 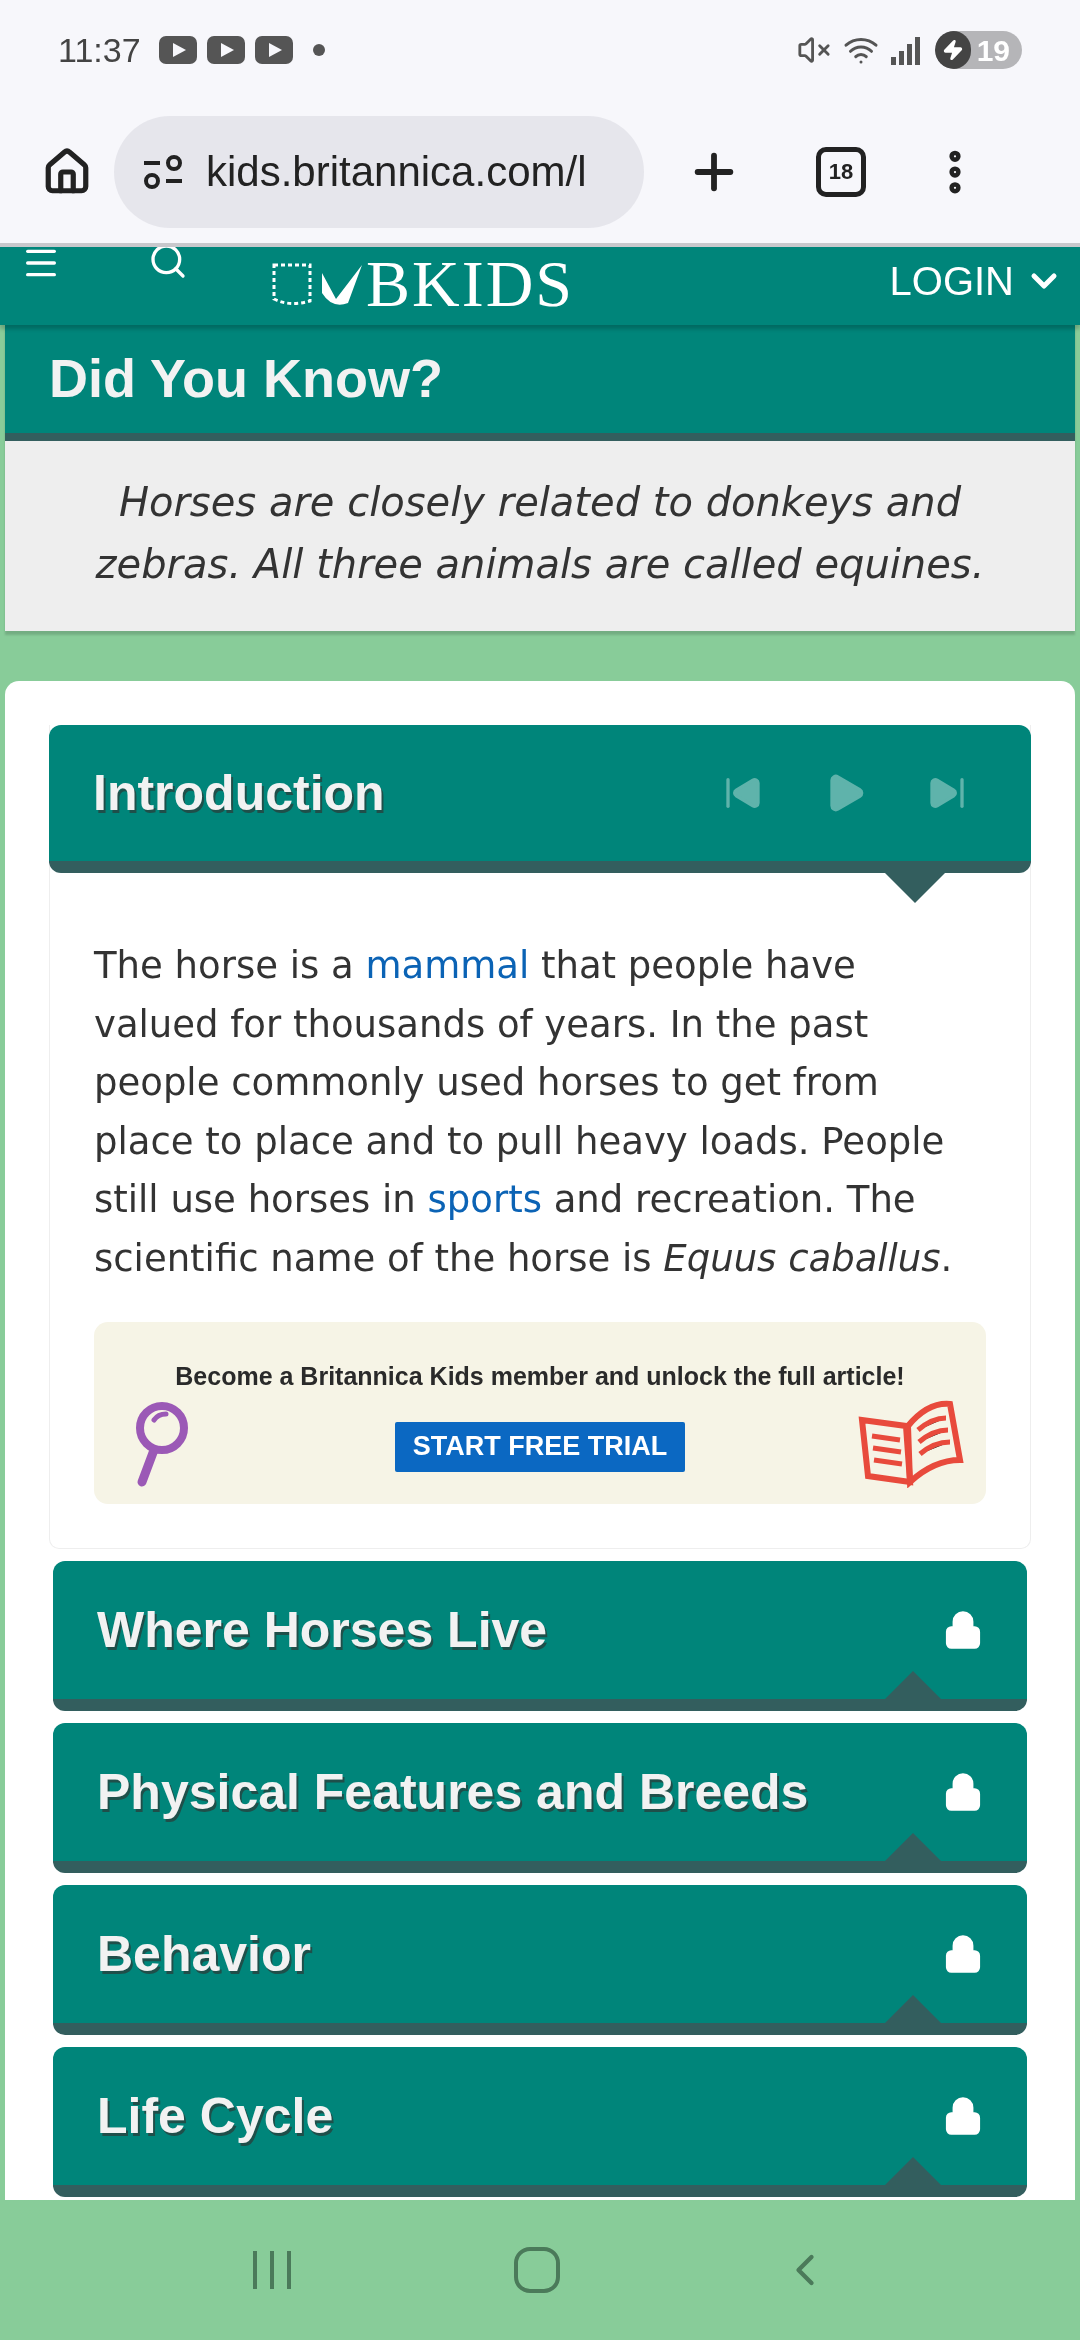 What do you see at coordinates (951, 281) in the screenshot?
I see `login-link: LOGIN` at bounding box center [951, 281].